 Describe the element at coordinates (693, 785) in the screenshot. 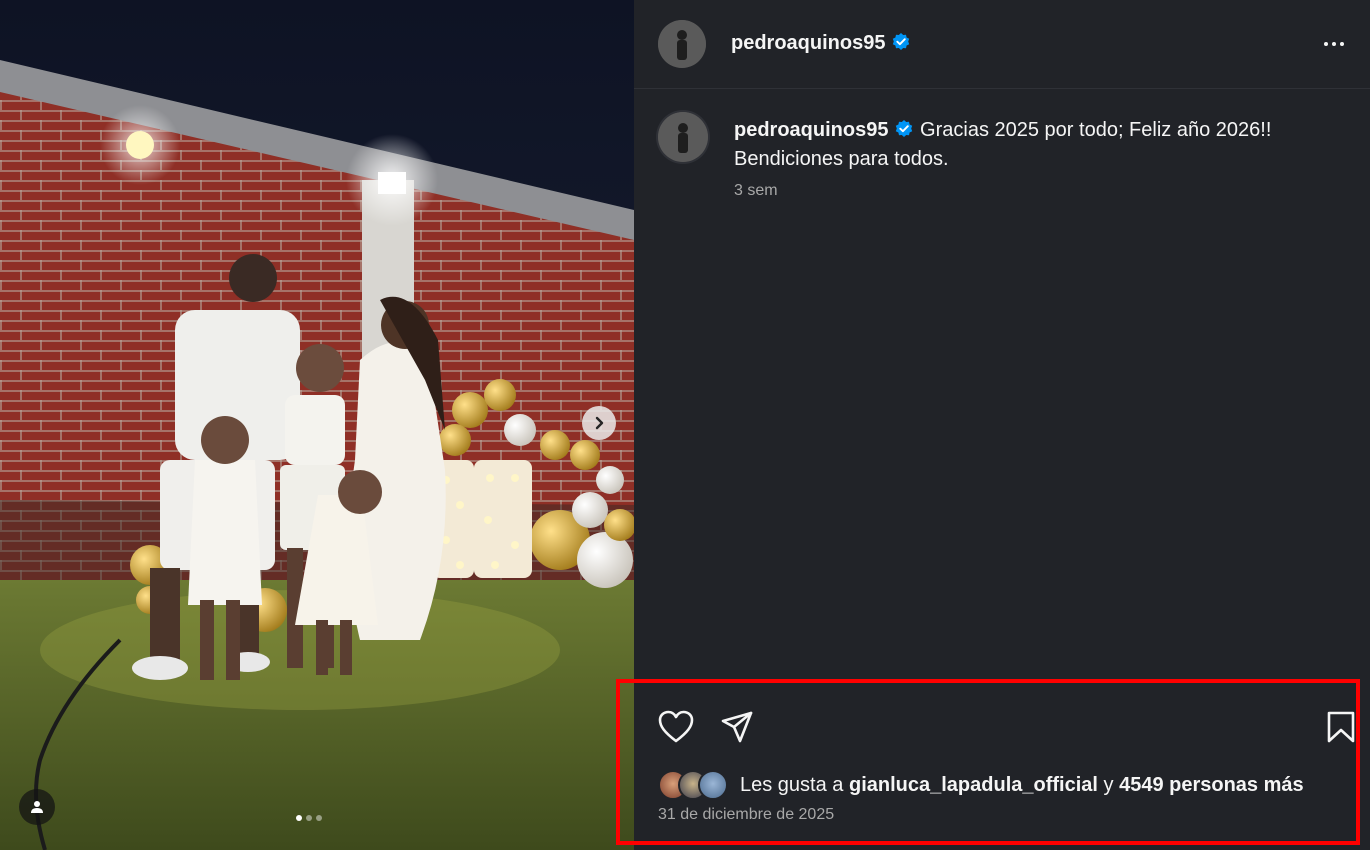

I see `liked-by-avatars` at that location.